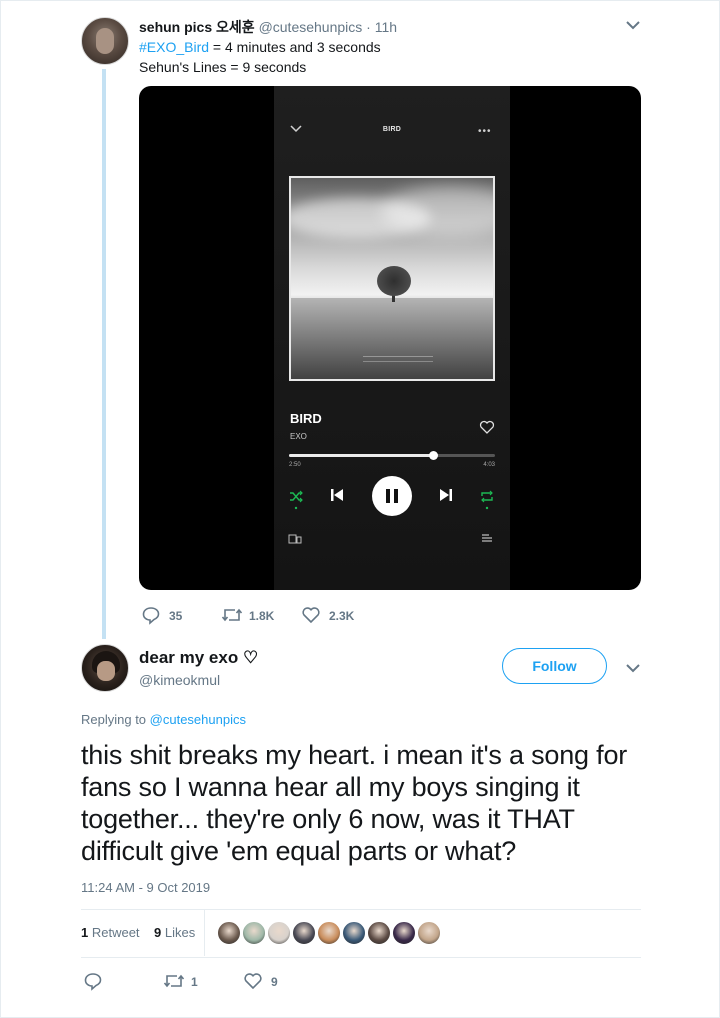 The height and width of the screenshot is (1018, 720). I want to click on elapsed-time: 2:50, so click(295, 465).